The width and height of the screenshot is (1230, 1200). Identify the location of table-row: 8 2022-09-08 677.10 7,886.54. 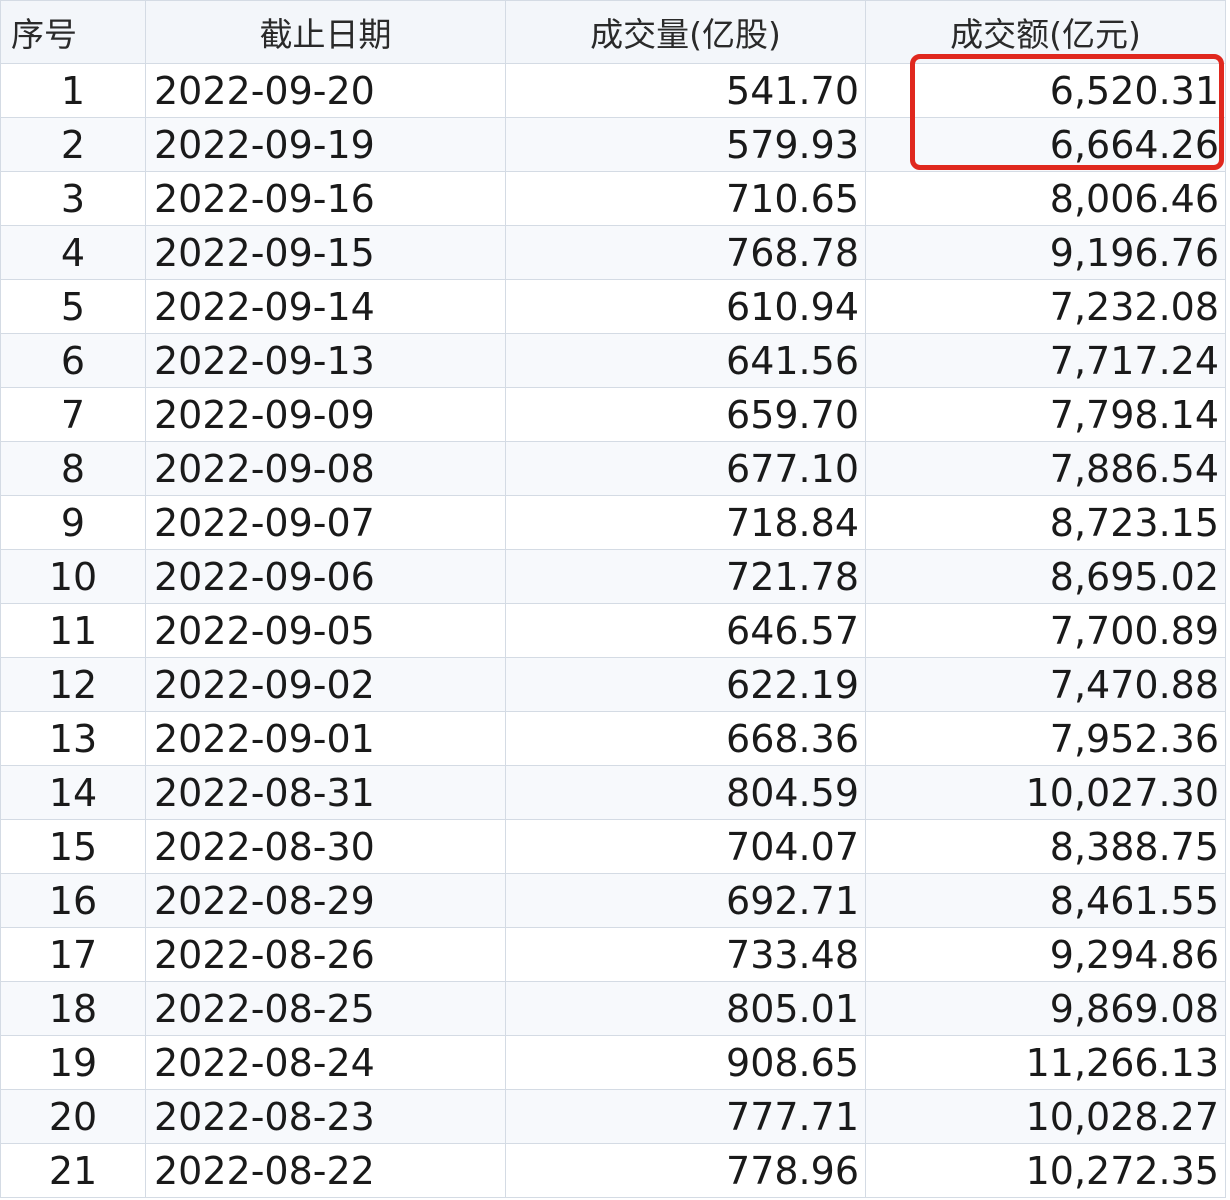
(613, 468).